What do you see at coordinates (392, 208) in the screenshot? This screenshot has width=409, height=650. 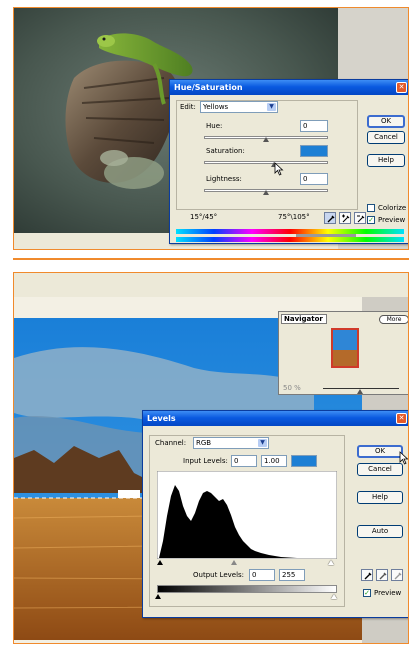 I see `colorize-label: Colorize` at bounding box center [392, 208].